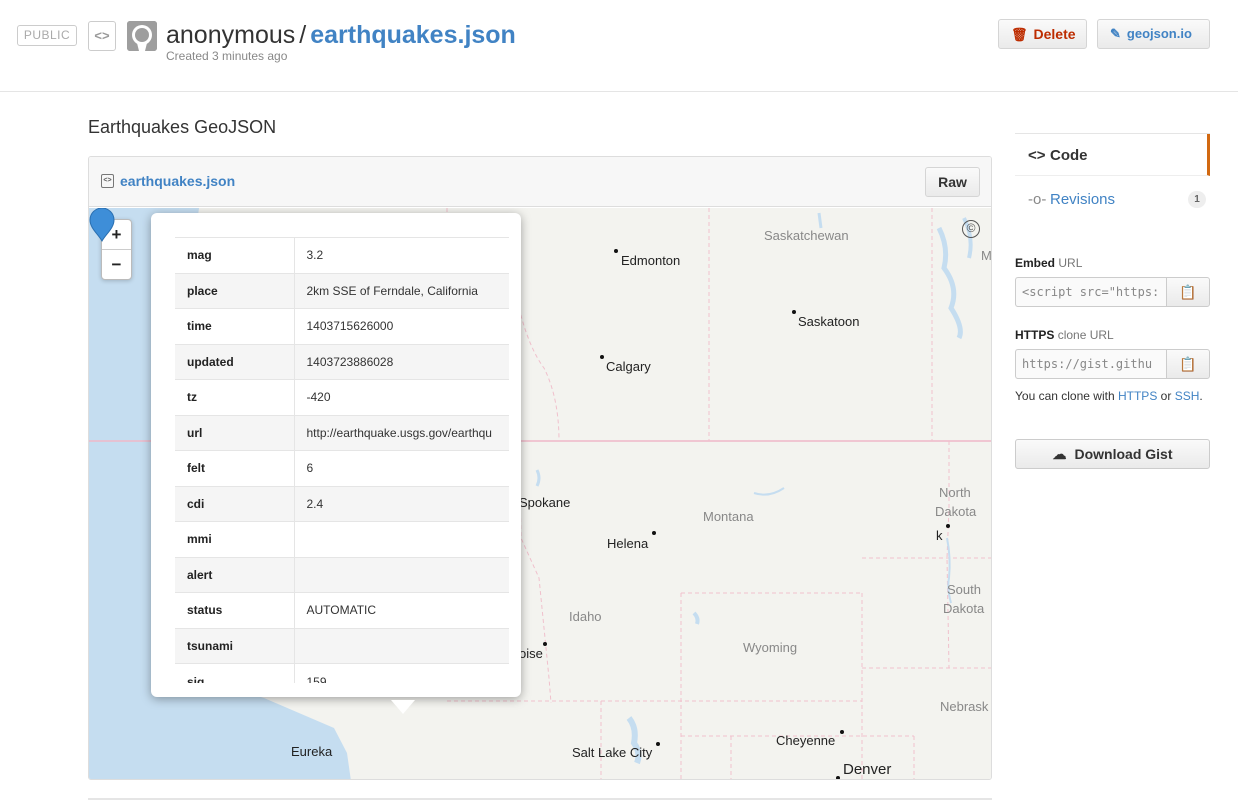 The height and width of the screenshot is (800, 1238). I want to click on property-row: url http://earthquake.usgs.gov/earthqu, so click(342, 432).